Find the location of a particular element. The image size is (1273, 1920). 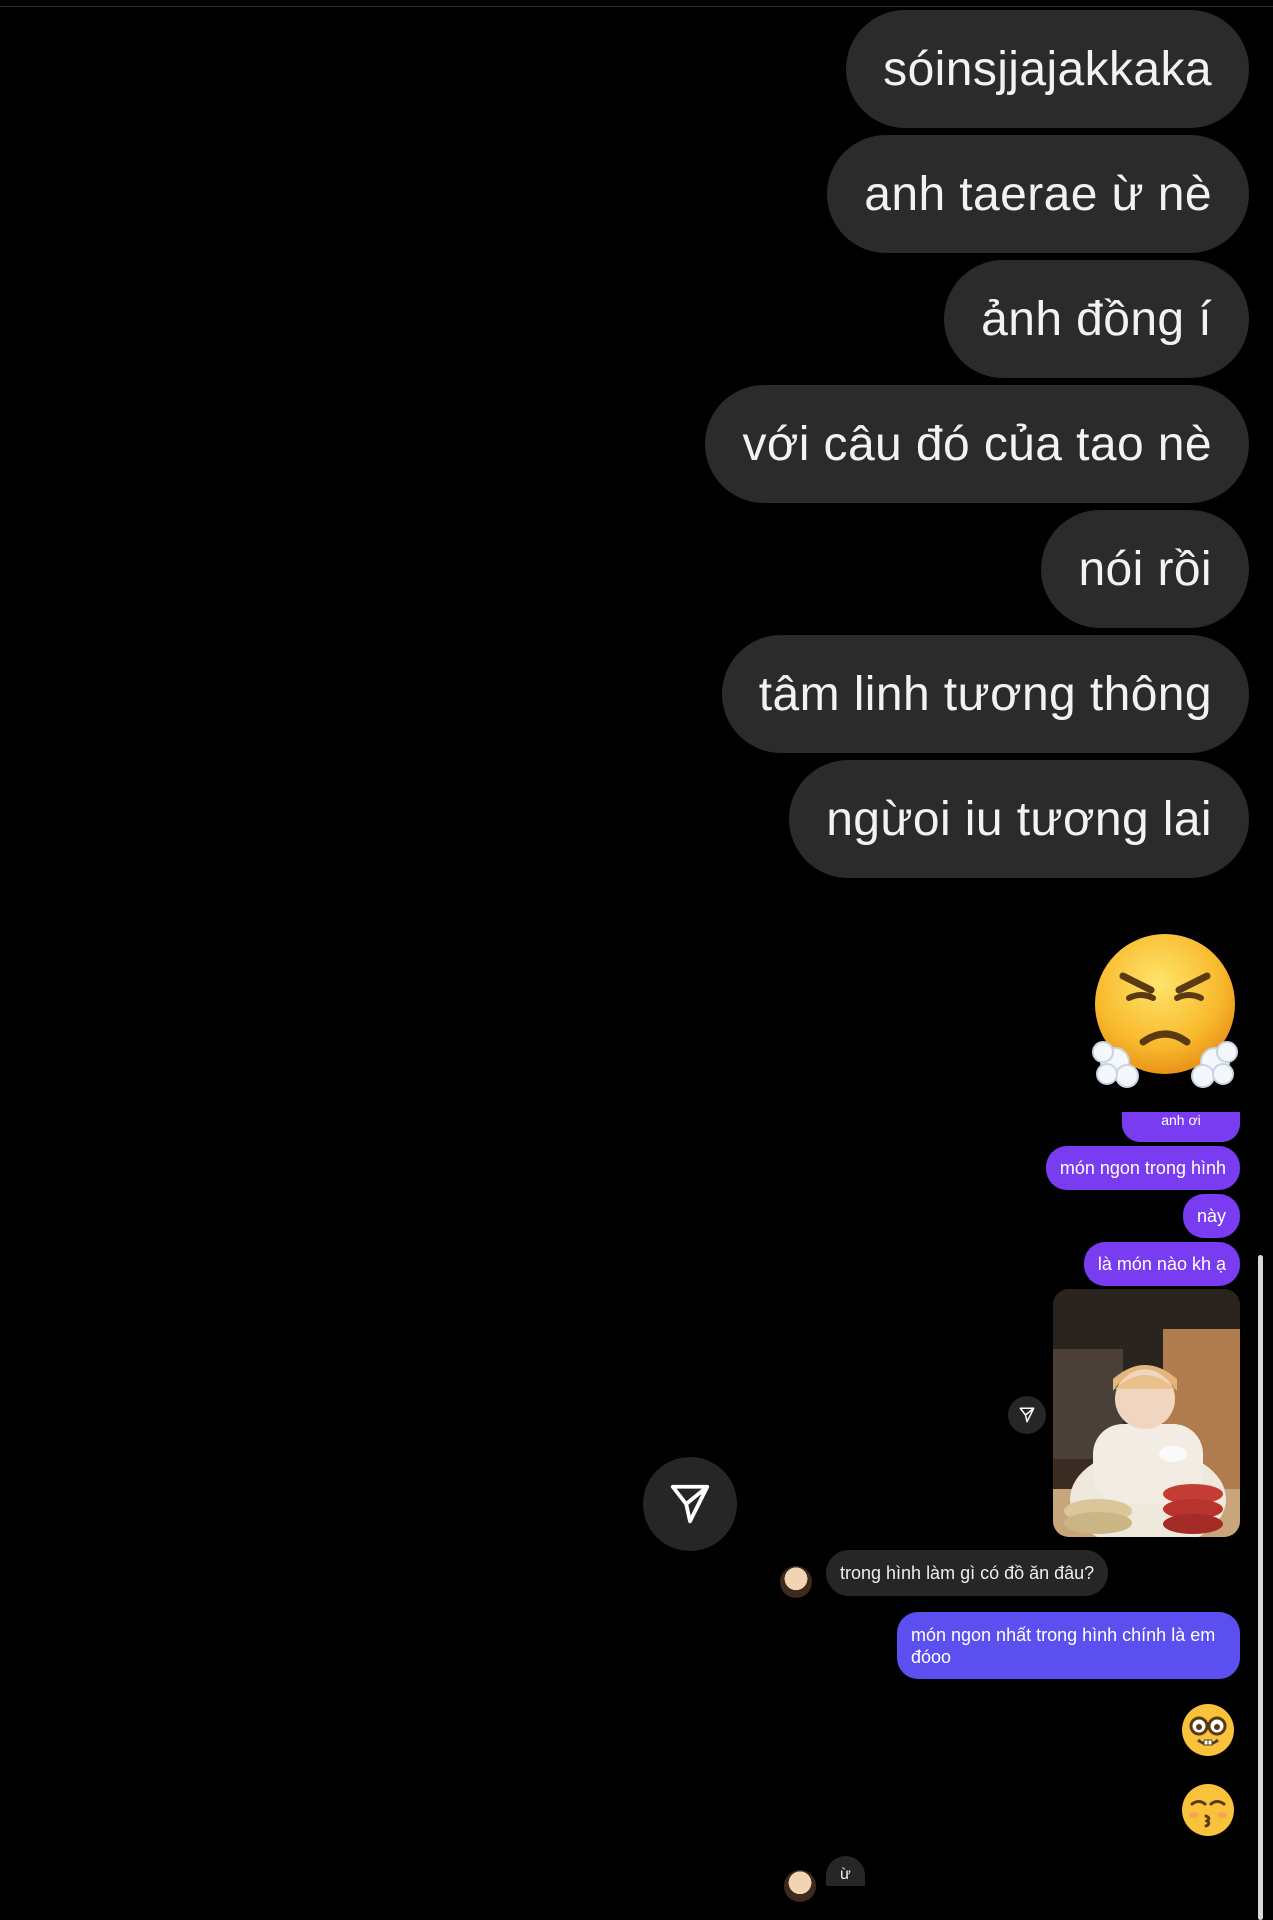

nerd-face-emoji is located at coordinates (1208, 1730).